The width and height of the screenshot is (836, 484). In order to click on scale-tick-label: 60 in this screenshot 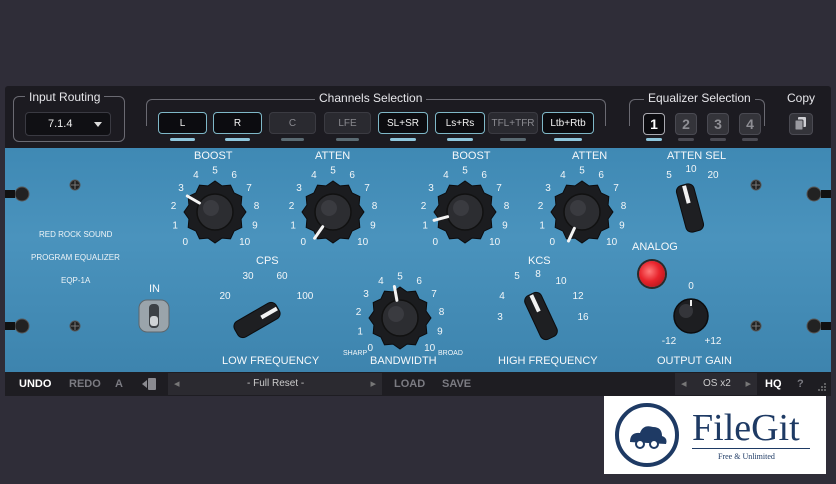, I will do `click(282, 276)`.